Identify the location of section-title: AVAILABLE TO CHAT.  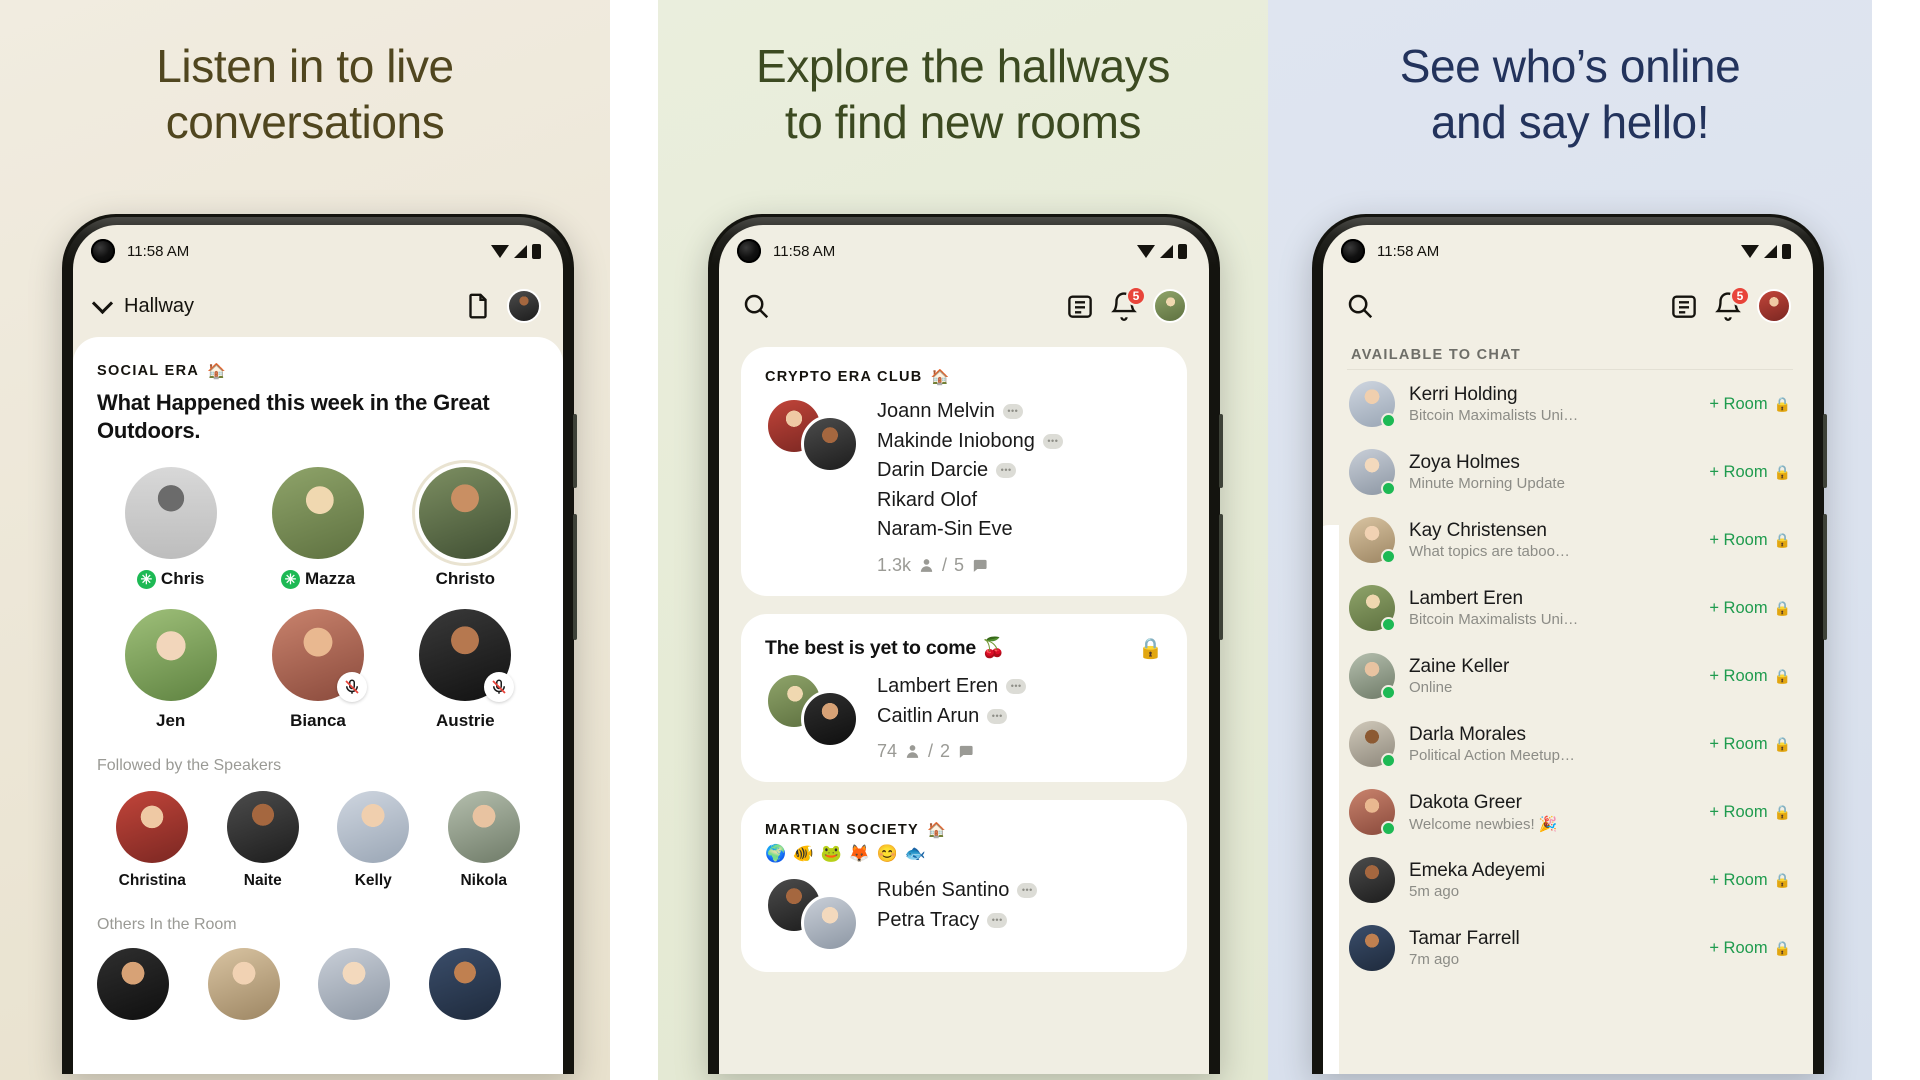
(1436, 355).